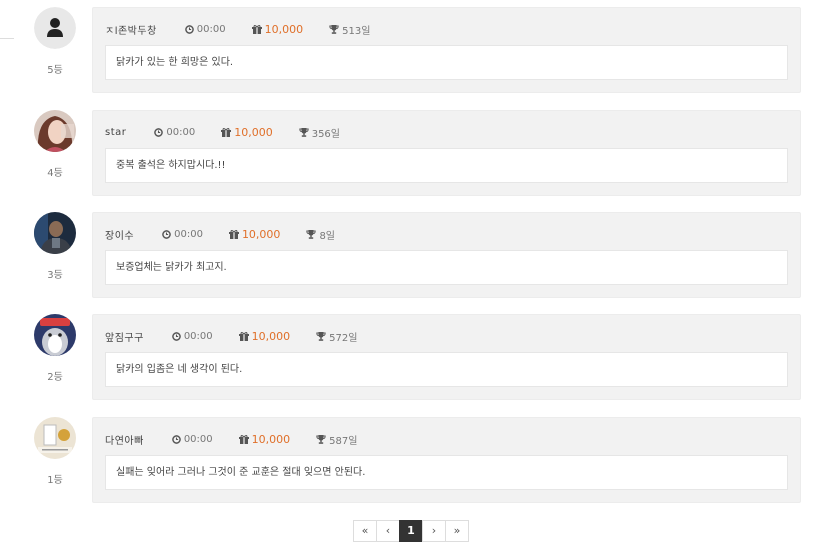 The width and height of the screenshot is (835, 542). I want to click on avatar-column: 2등, so click(55, 348).